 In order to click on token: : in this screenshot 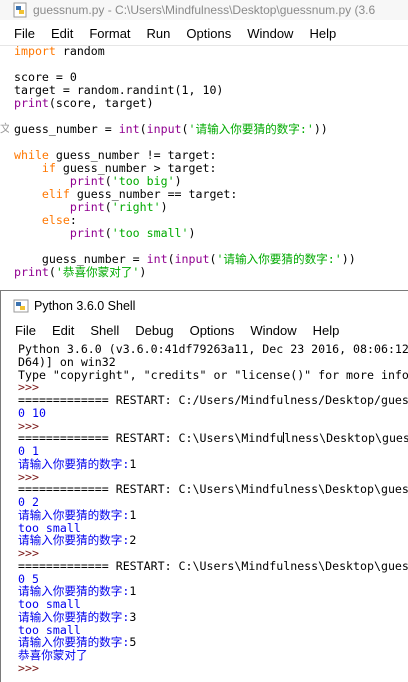, I will do `click(73, 220)`.